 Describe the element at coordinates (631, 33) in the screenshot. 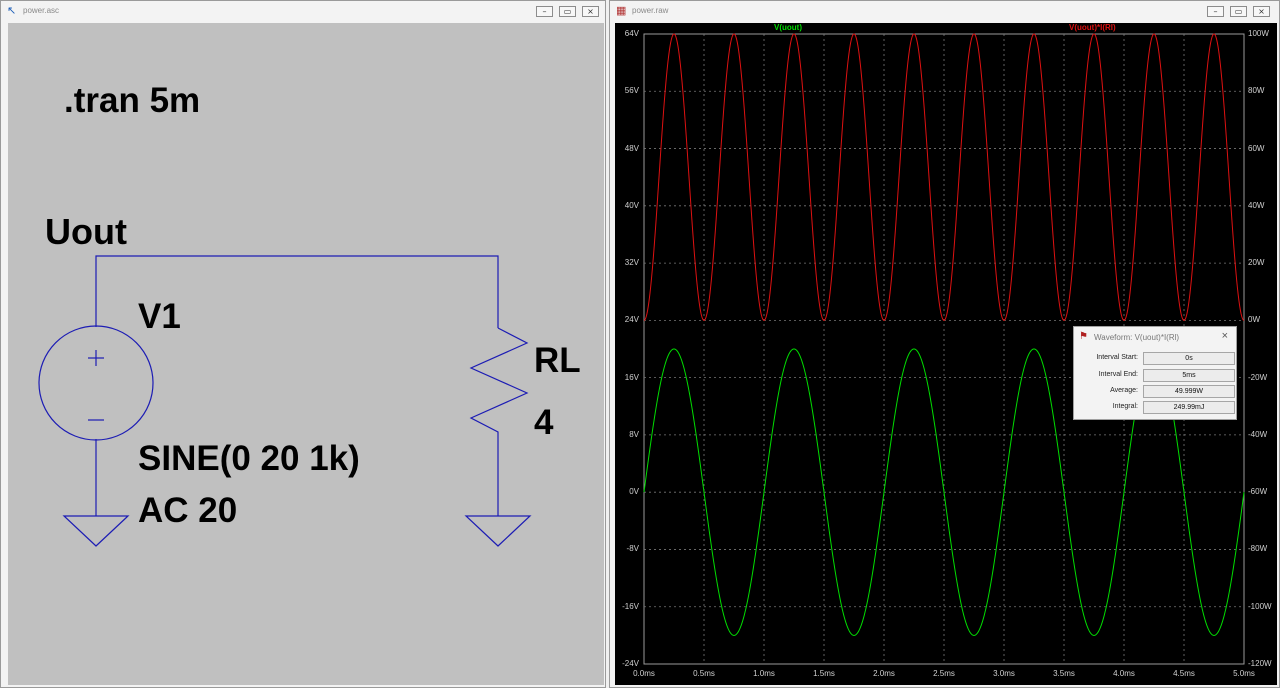

I see `y-tick-label-left: 64V` at that location.